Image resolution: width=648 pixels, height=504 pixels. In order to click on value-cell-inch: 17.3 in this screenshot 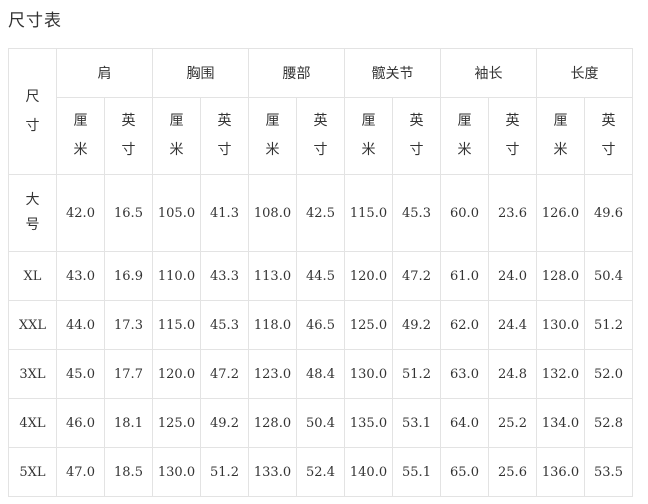, I will do `click(128, 325)`.